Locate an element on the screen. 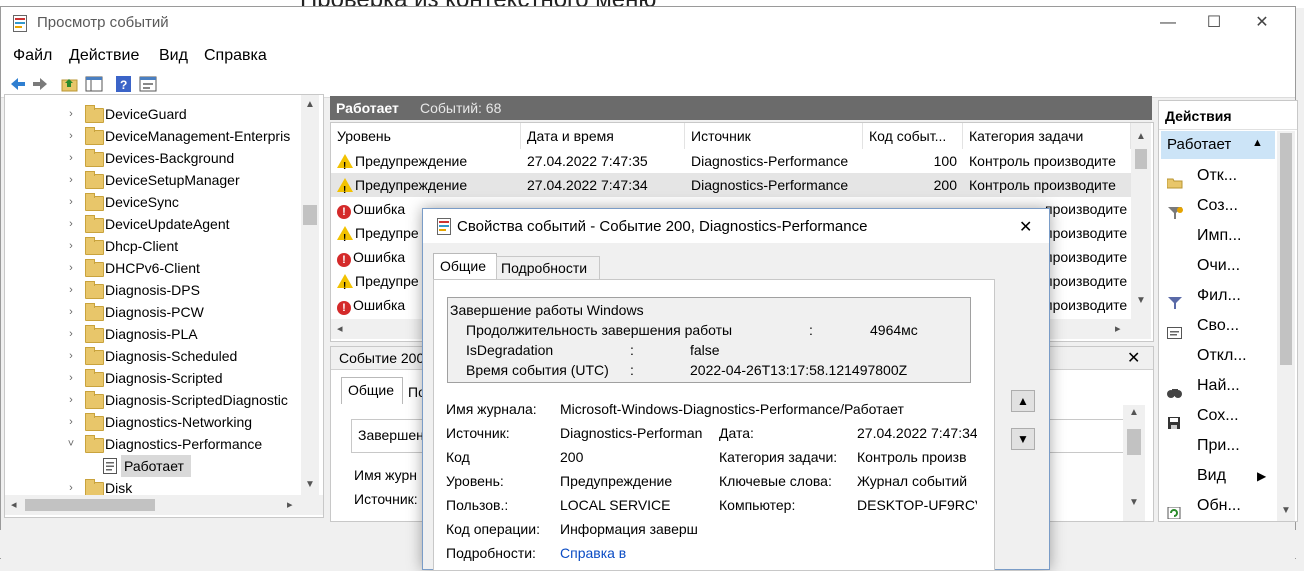 Image resolution: width=1304 pixels, height=571 pixels. tree-item: › DeviceSetupManager is located at coordinates (152, 180).